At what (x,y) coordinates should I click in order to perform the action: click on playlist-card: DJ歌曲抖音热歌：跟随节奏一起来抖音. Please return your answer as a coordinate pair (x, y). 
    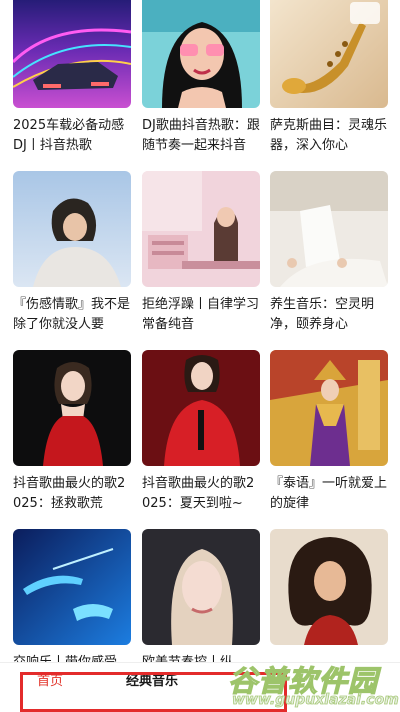
    Looking at the image, I should click on (201, 78).